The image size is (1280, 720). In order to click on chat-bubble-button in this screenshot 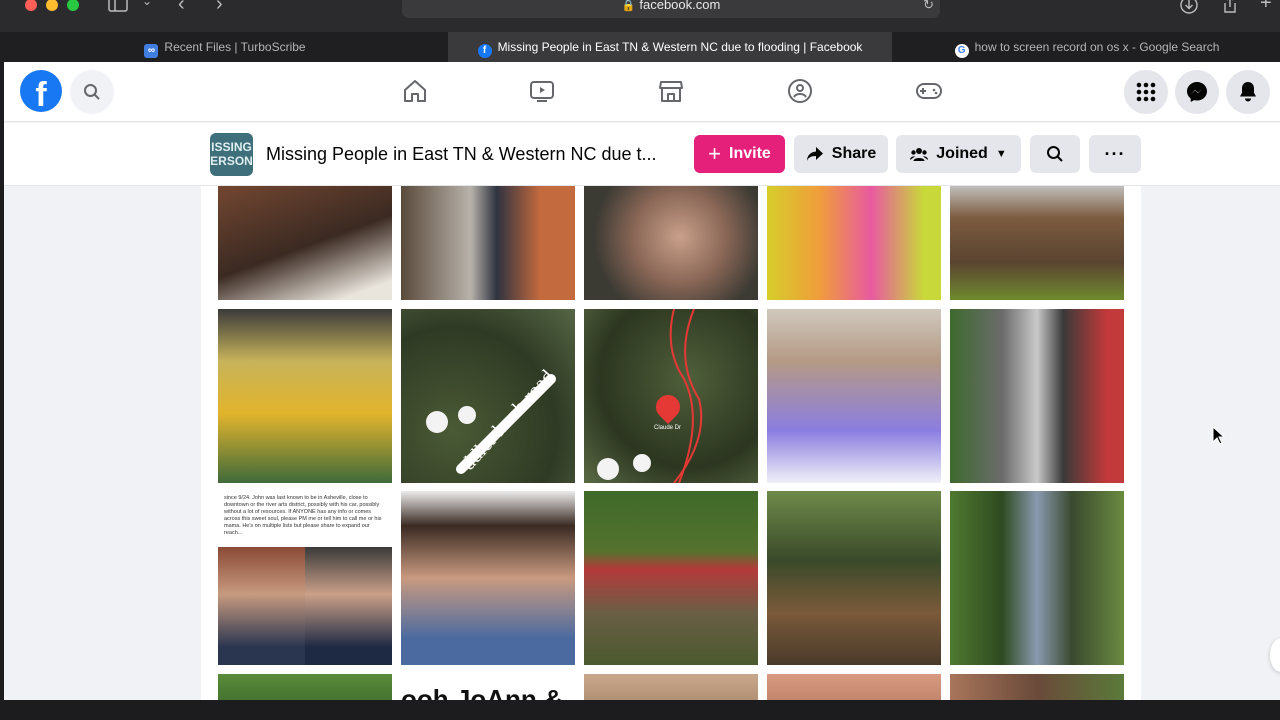, I will do `click(1275, 655)`.